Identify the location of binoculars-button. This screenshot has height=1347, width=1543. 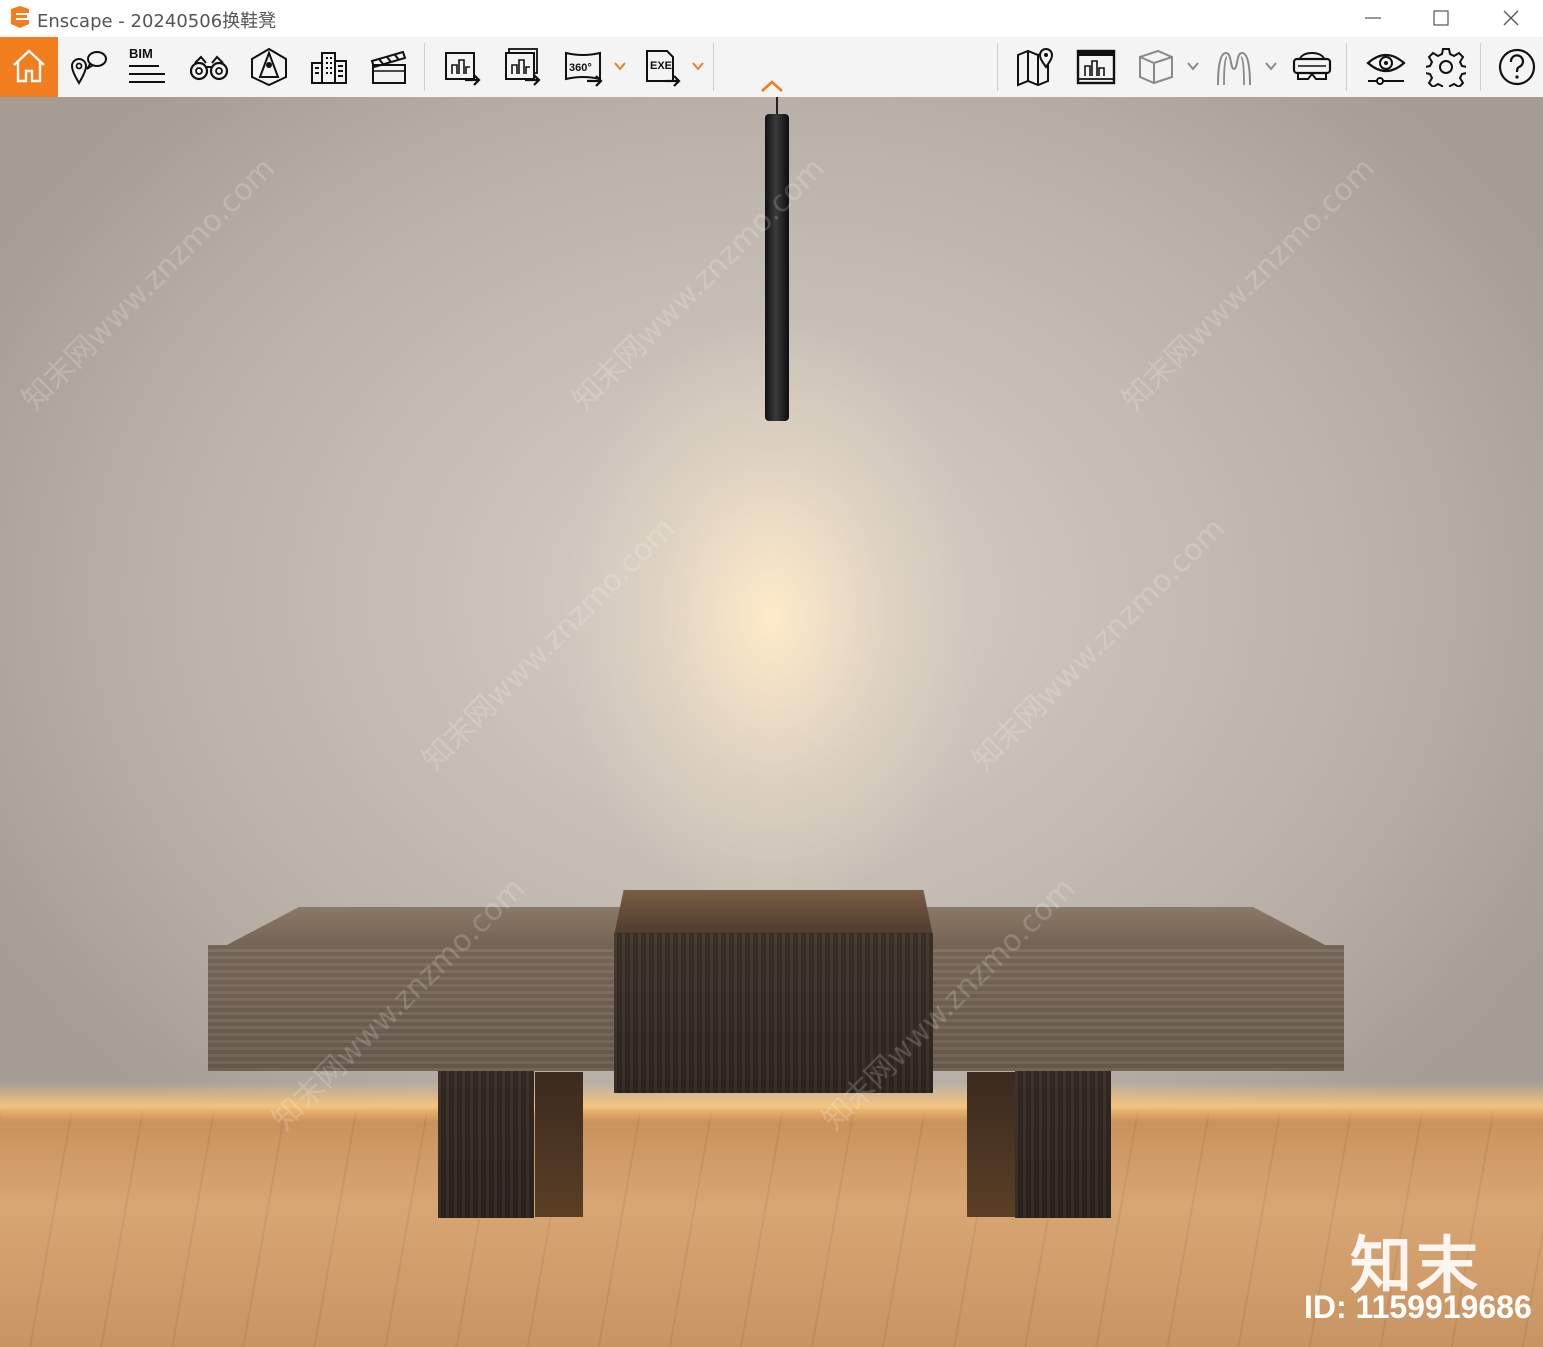
(207, 67).